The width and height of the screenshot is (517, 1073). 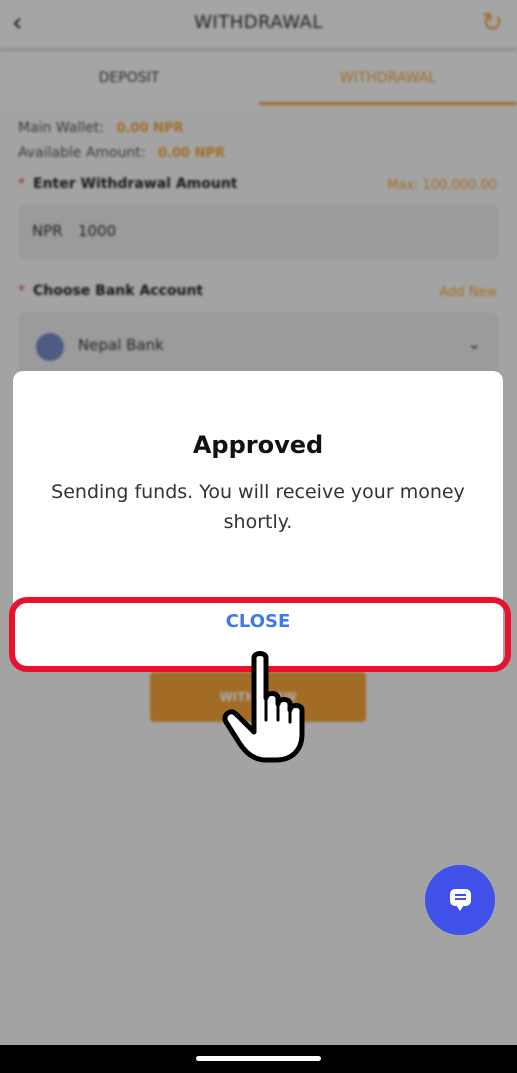 I want to click on chat-button, so click(x=460, y=900).